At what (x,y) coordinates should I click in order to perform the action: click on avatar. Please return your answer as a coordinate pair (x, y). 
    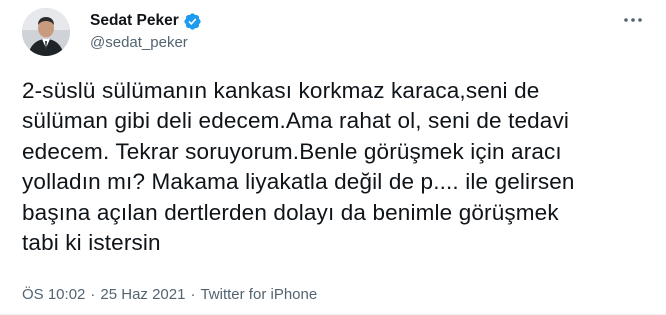
    Looking at the image, I should click on (46, 32).